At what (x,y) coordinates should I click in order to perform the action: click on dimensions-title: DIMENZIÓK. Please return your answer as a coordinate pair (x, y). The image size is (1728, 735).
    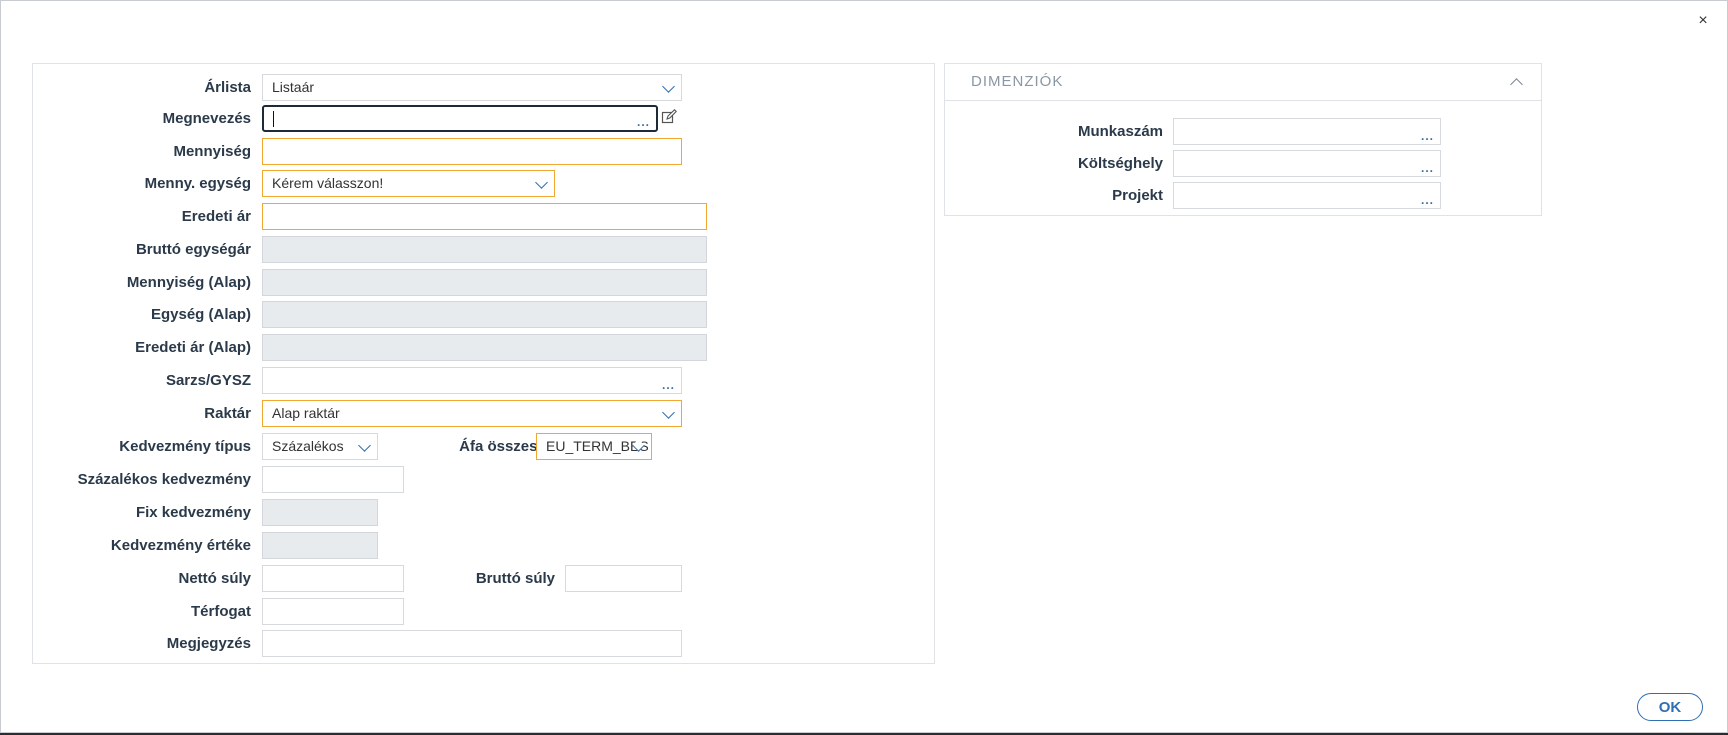
    Looking at the image, I should click on (1017, 81).